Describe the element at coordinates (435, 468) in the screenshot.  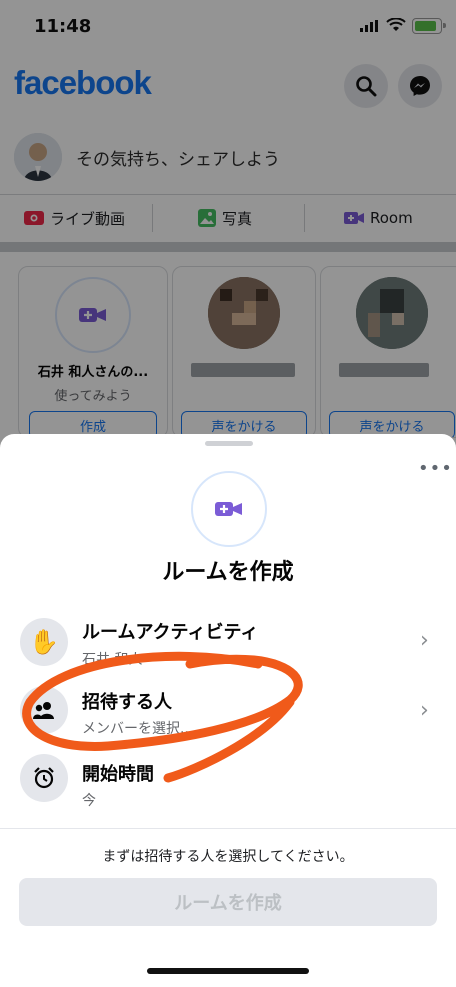
I see `more-options-icon: •••` at that location.